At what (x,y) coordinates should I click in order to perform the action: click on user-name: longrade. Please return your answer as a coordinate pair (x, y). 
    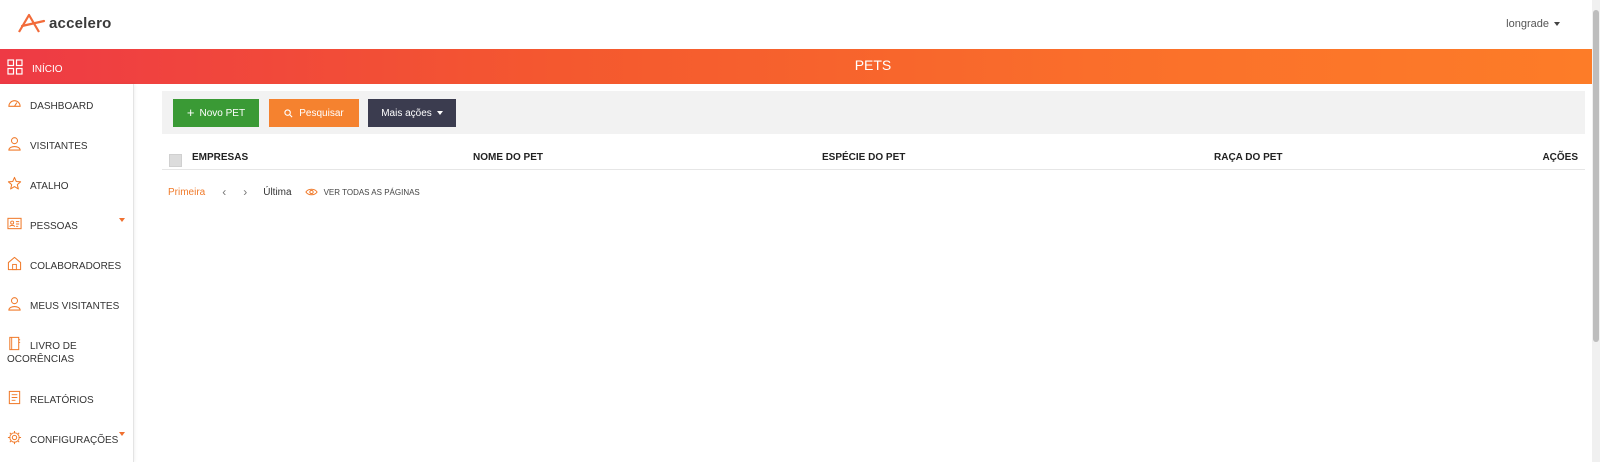
    Looking at the image, I should click on (1527, 24).